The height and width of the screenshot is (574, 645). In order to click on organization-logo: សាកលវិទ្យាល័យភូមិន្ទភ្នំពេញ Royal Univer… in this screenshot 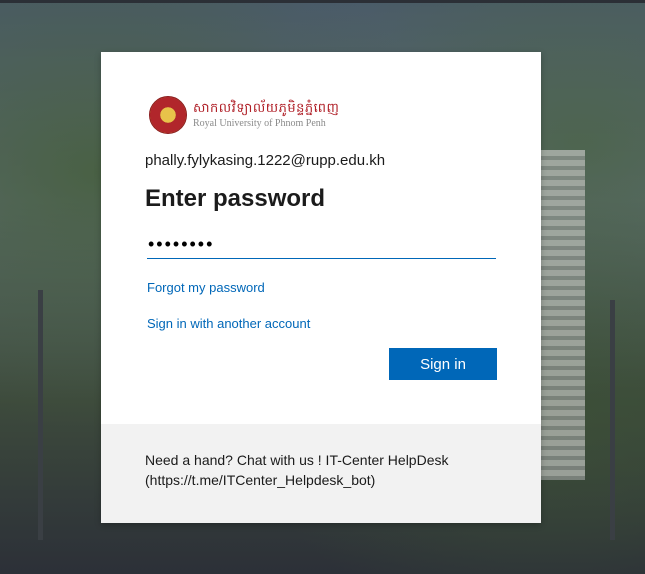, I will do `click(244, 115)`.